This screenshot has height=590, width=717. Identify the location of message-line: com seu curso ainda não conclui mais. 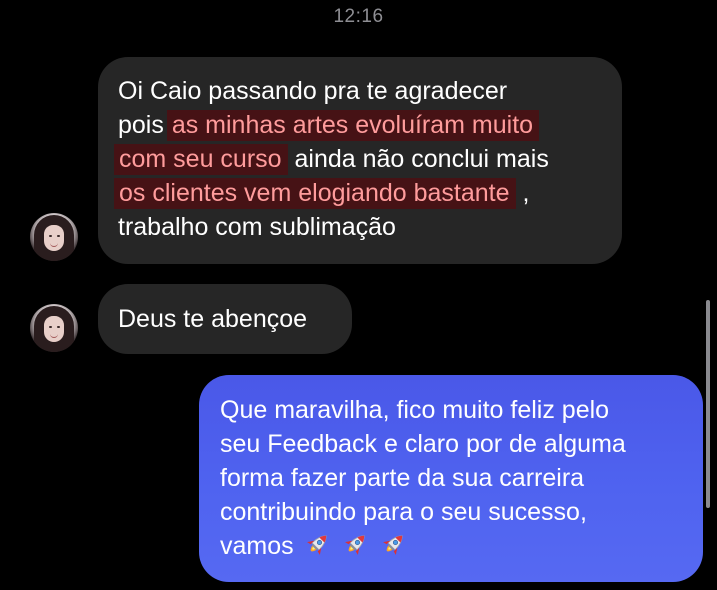
(360, 159).